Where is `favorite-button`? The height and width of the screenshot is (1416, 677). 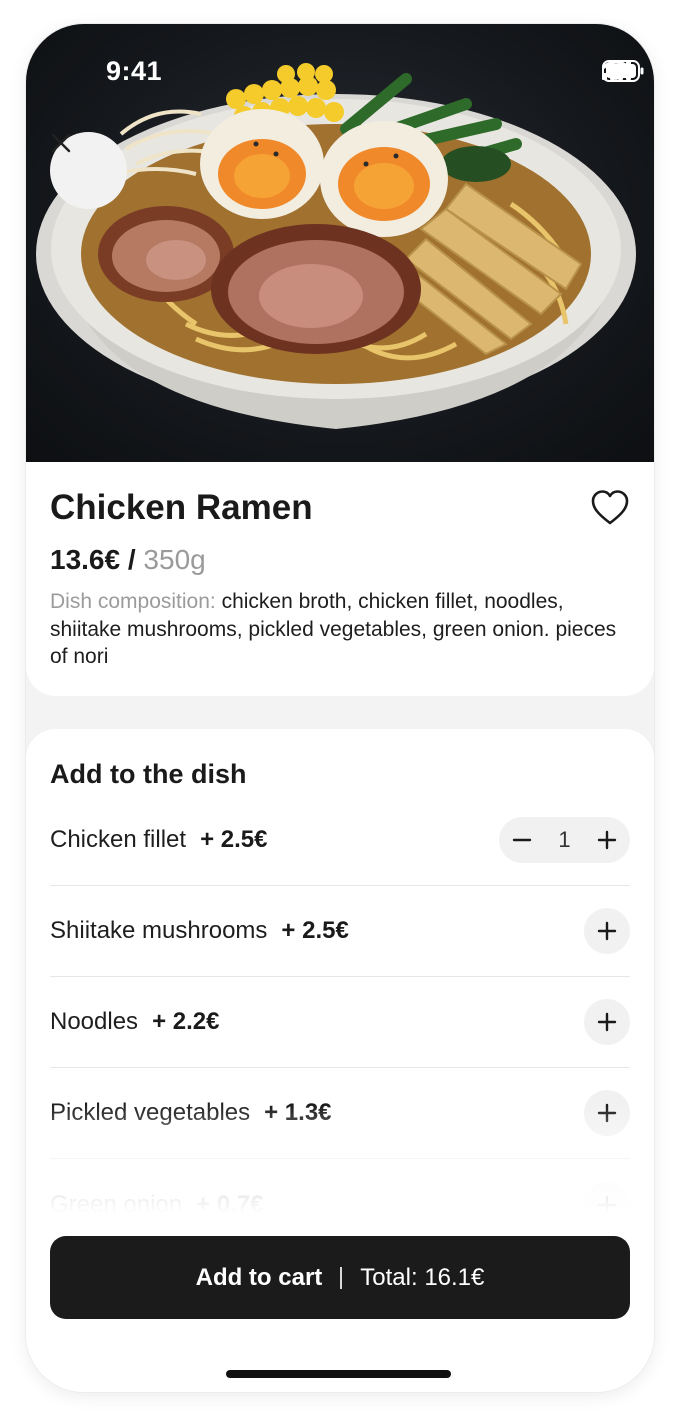
favorite-button is located at coordinates (610, 508).